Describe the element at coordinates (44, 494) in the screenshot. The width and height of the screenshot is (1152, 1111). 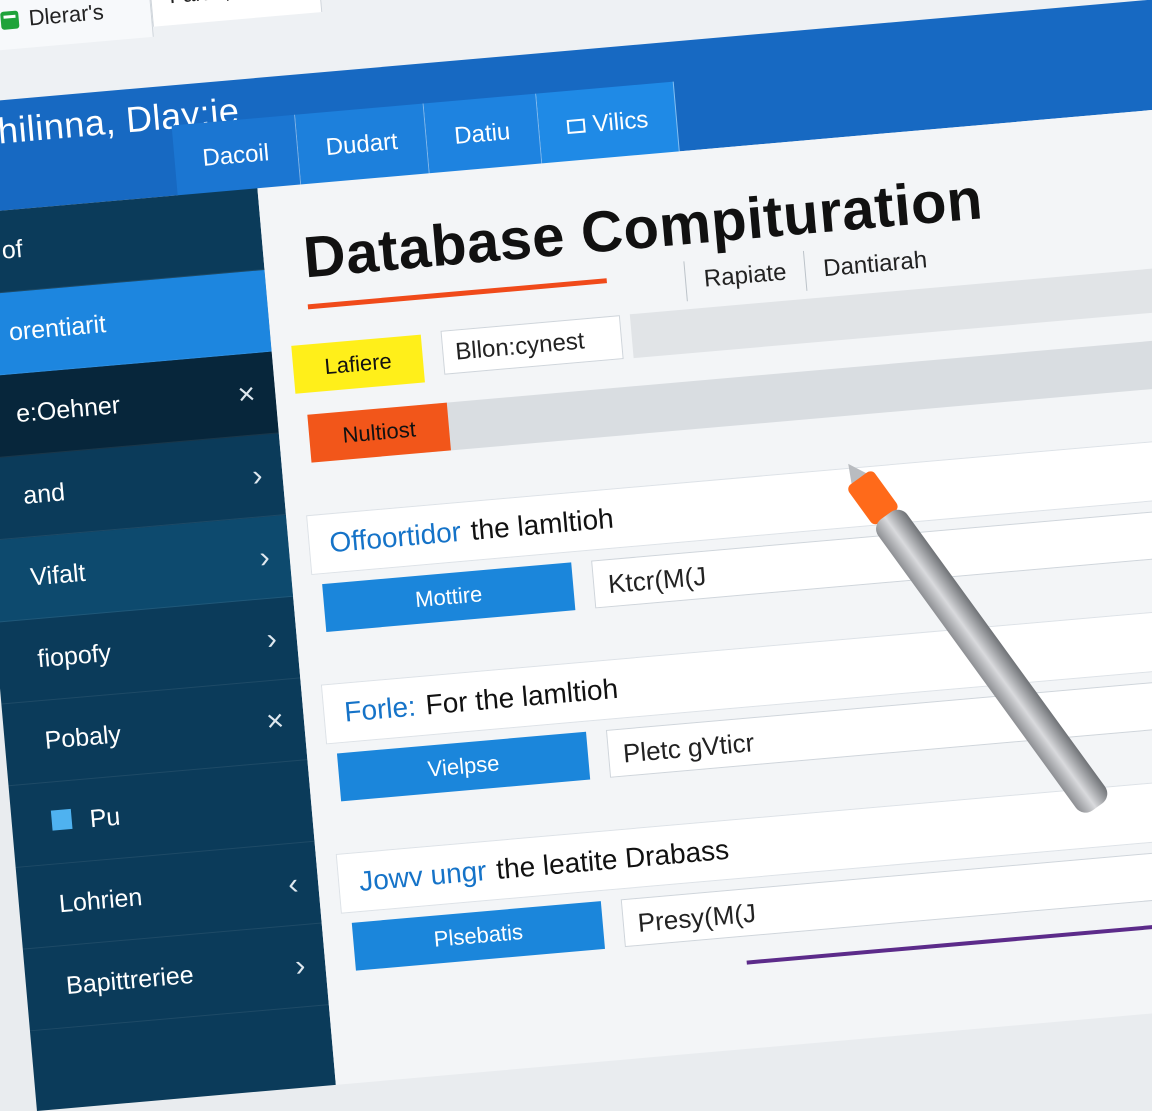
I see `sidebar-item-label: and` at that location.